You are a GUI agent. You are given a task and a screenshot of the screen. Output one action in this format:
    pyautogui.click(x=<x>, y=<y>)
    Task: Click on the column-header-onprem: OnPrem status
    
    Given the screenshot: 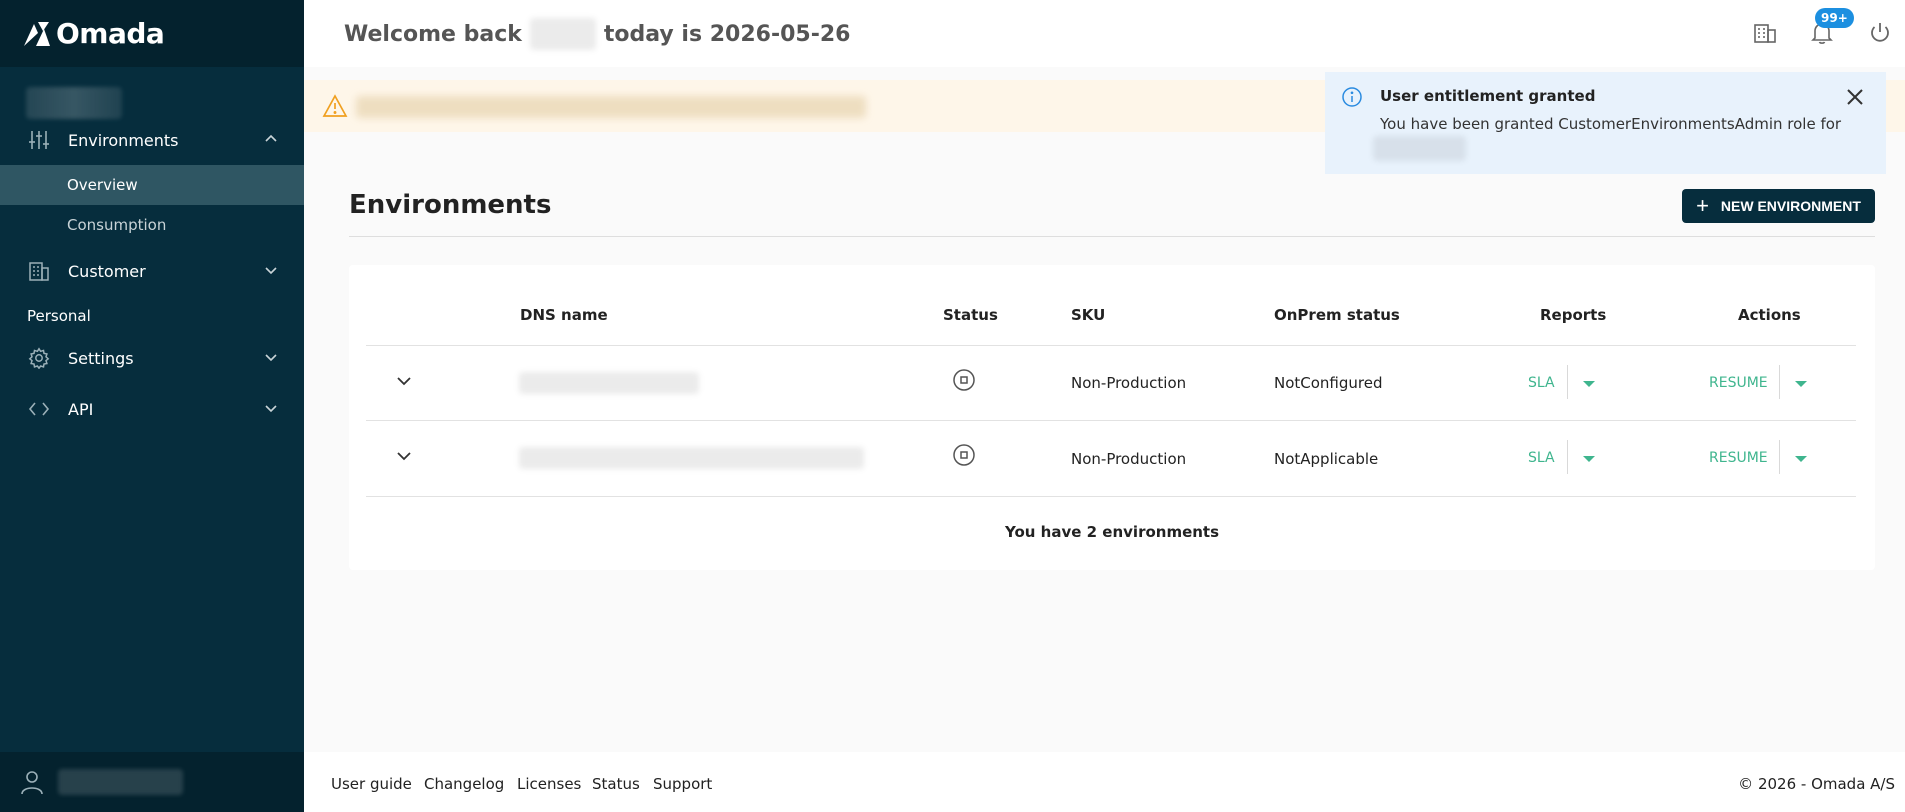 What is the action you would take?
    pyautogui.click(x=1337, y=315)
    